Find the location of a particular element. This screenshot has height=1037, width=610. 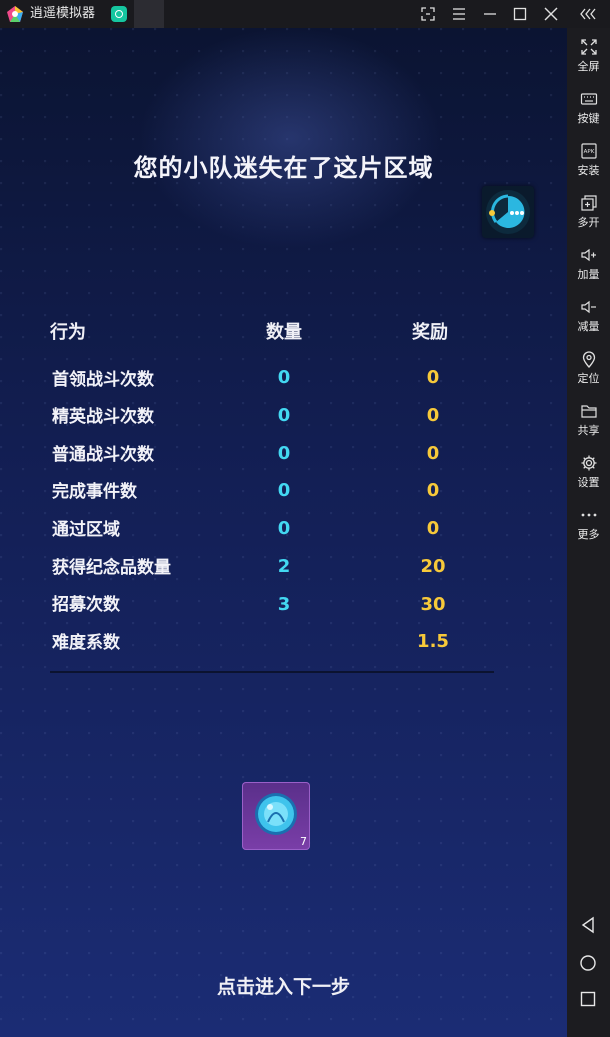

gear-icon is located at coordinates (588, 463).